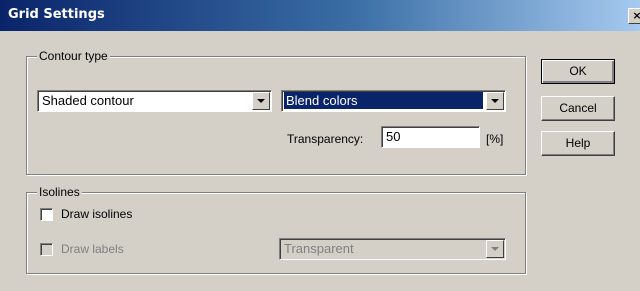 The height and width of the screenshot is (291, 640). I want to click on help-button-label: Help, so click(578, 143).